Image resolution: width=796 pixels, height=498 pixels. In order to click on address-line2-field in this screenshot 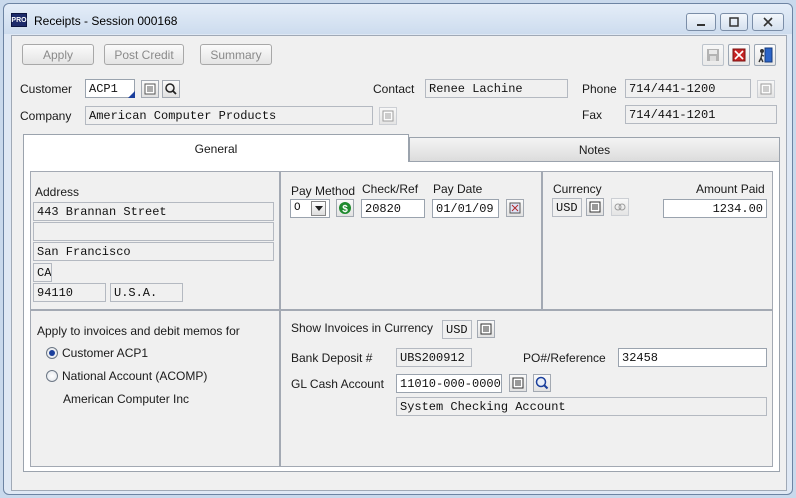, I will do `click(153, 231)`.